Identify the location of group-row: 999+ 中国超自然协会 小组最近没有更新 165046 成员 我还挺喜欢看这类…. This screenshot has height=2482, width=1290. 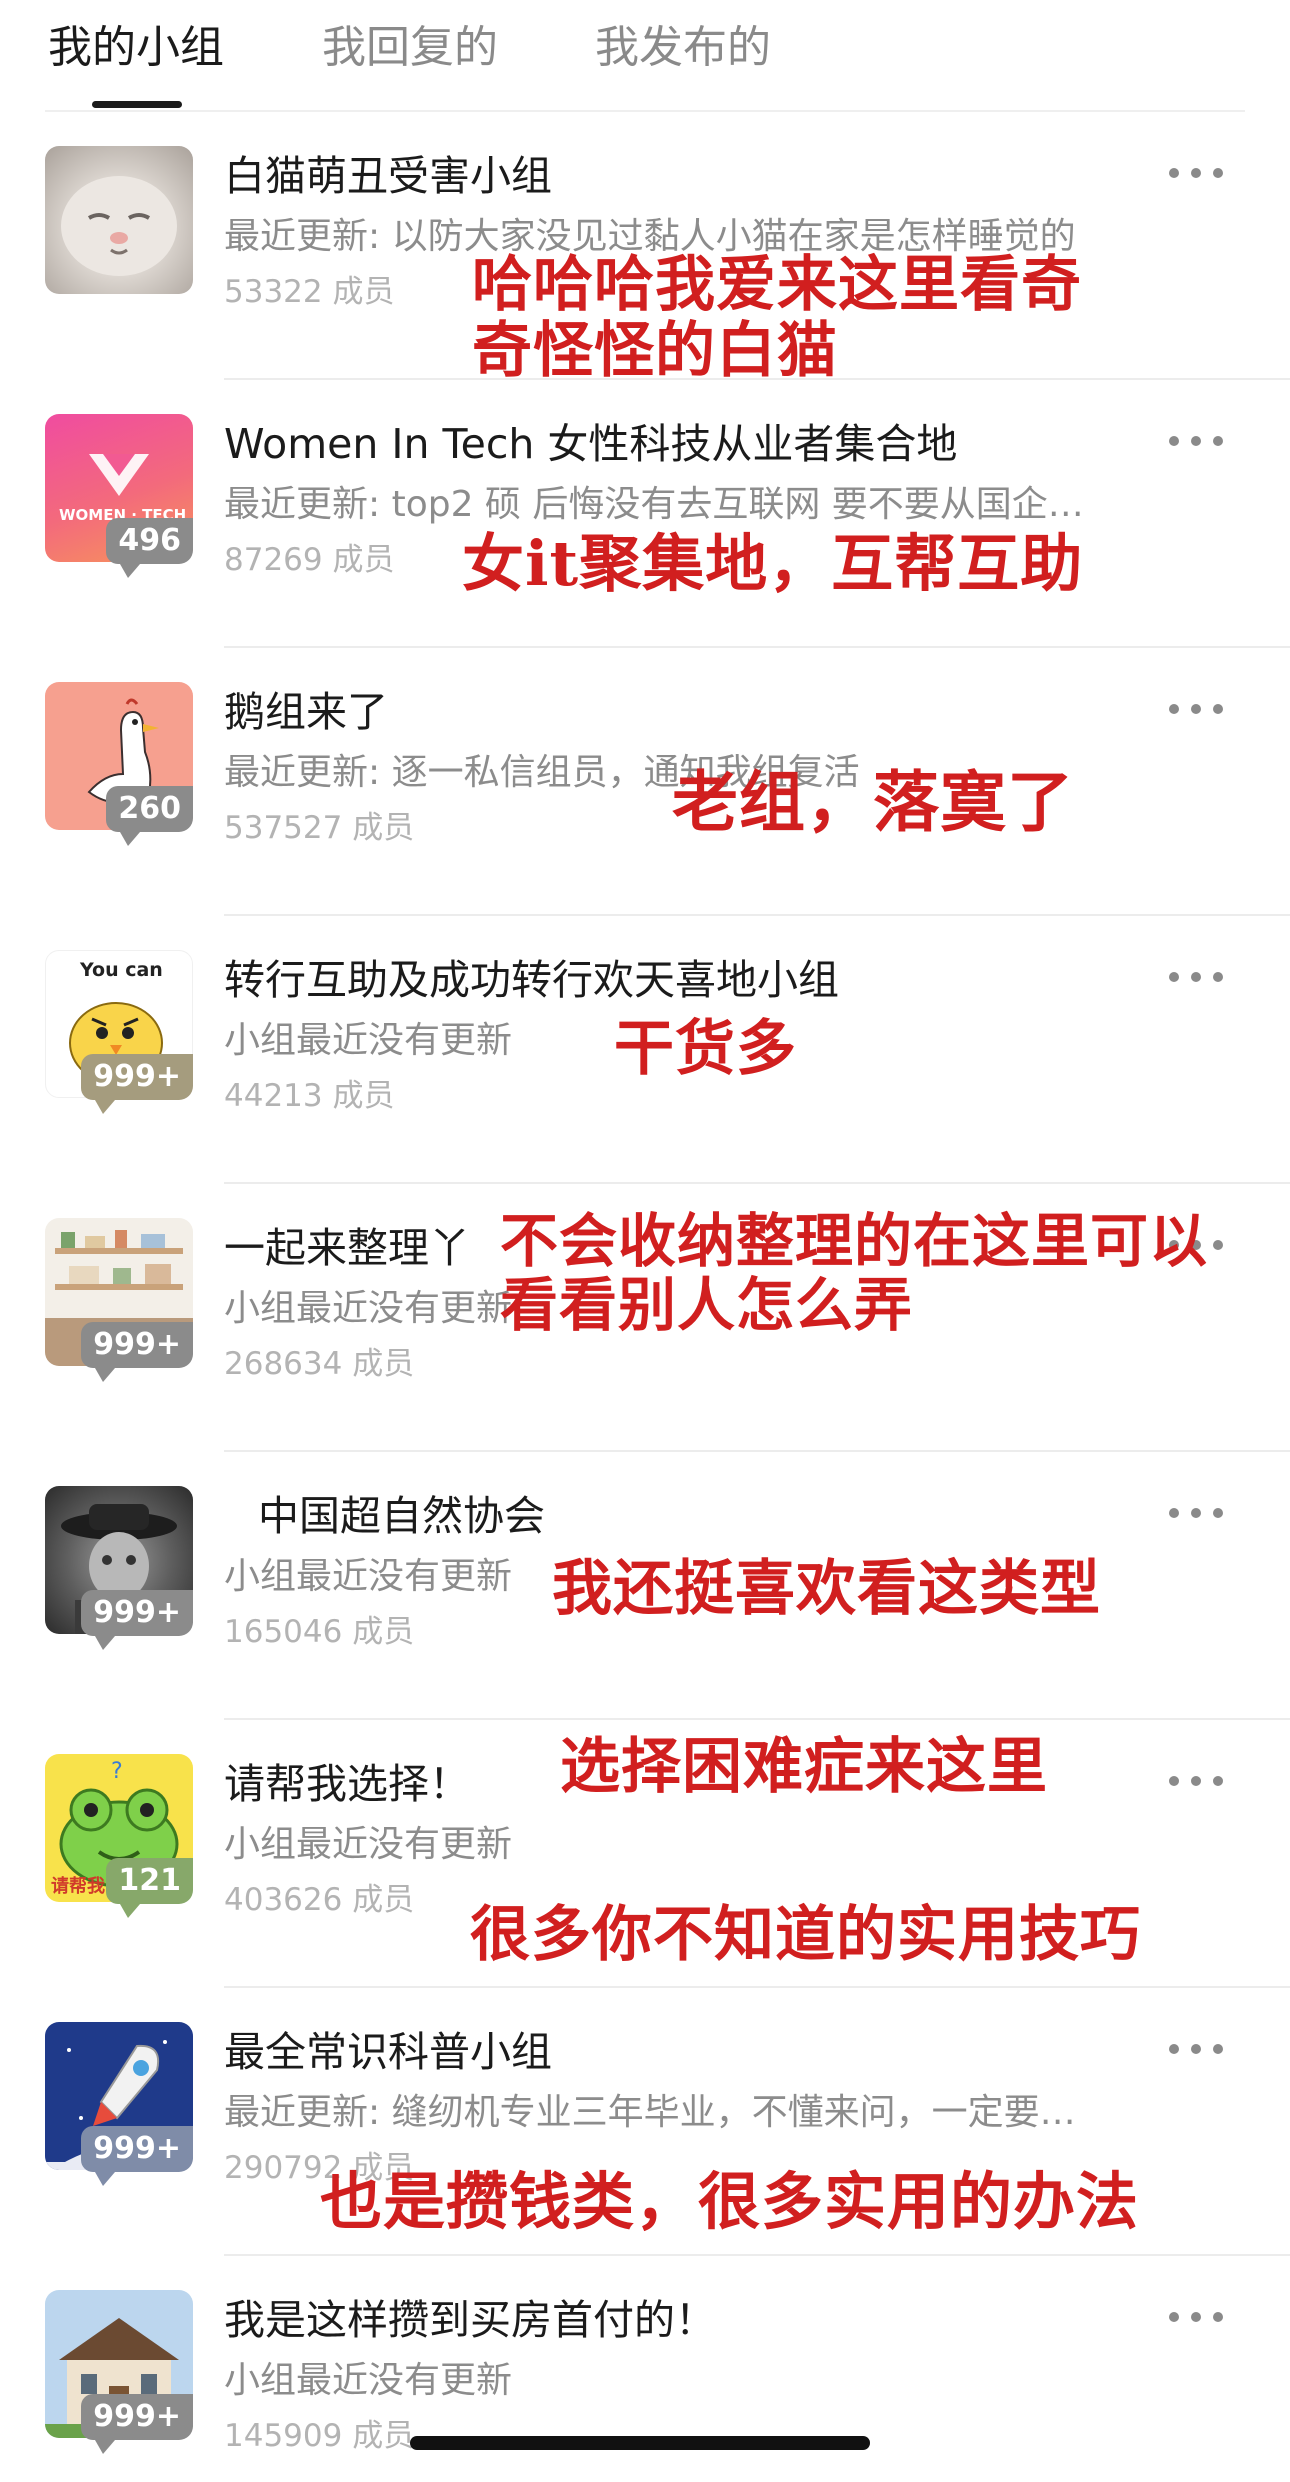
(645, 1586).